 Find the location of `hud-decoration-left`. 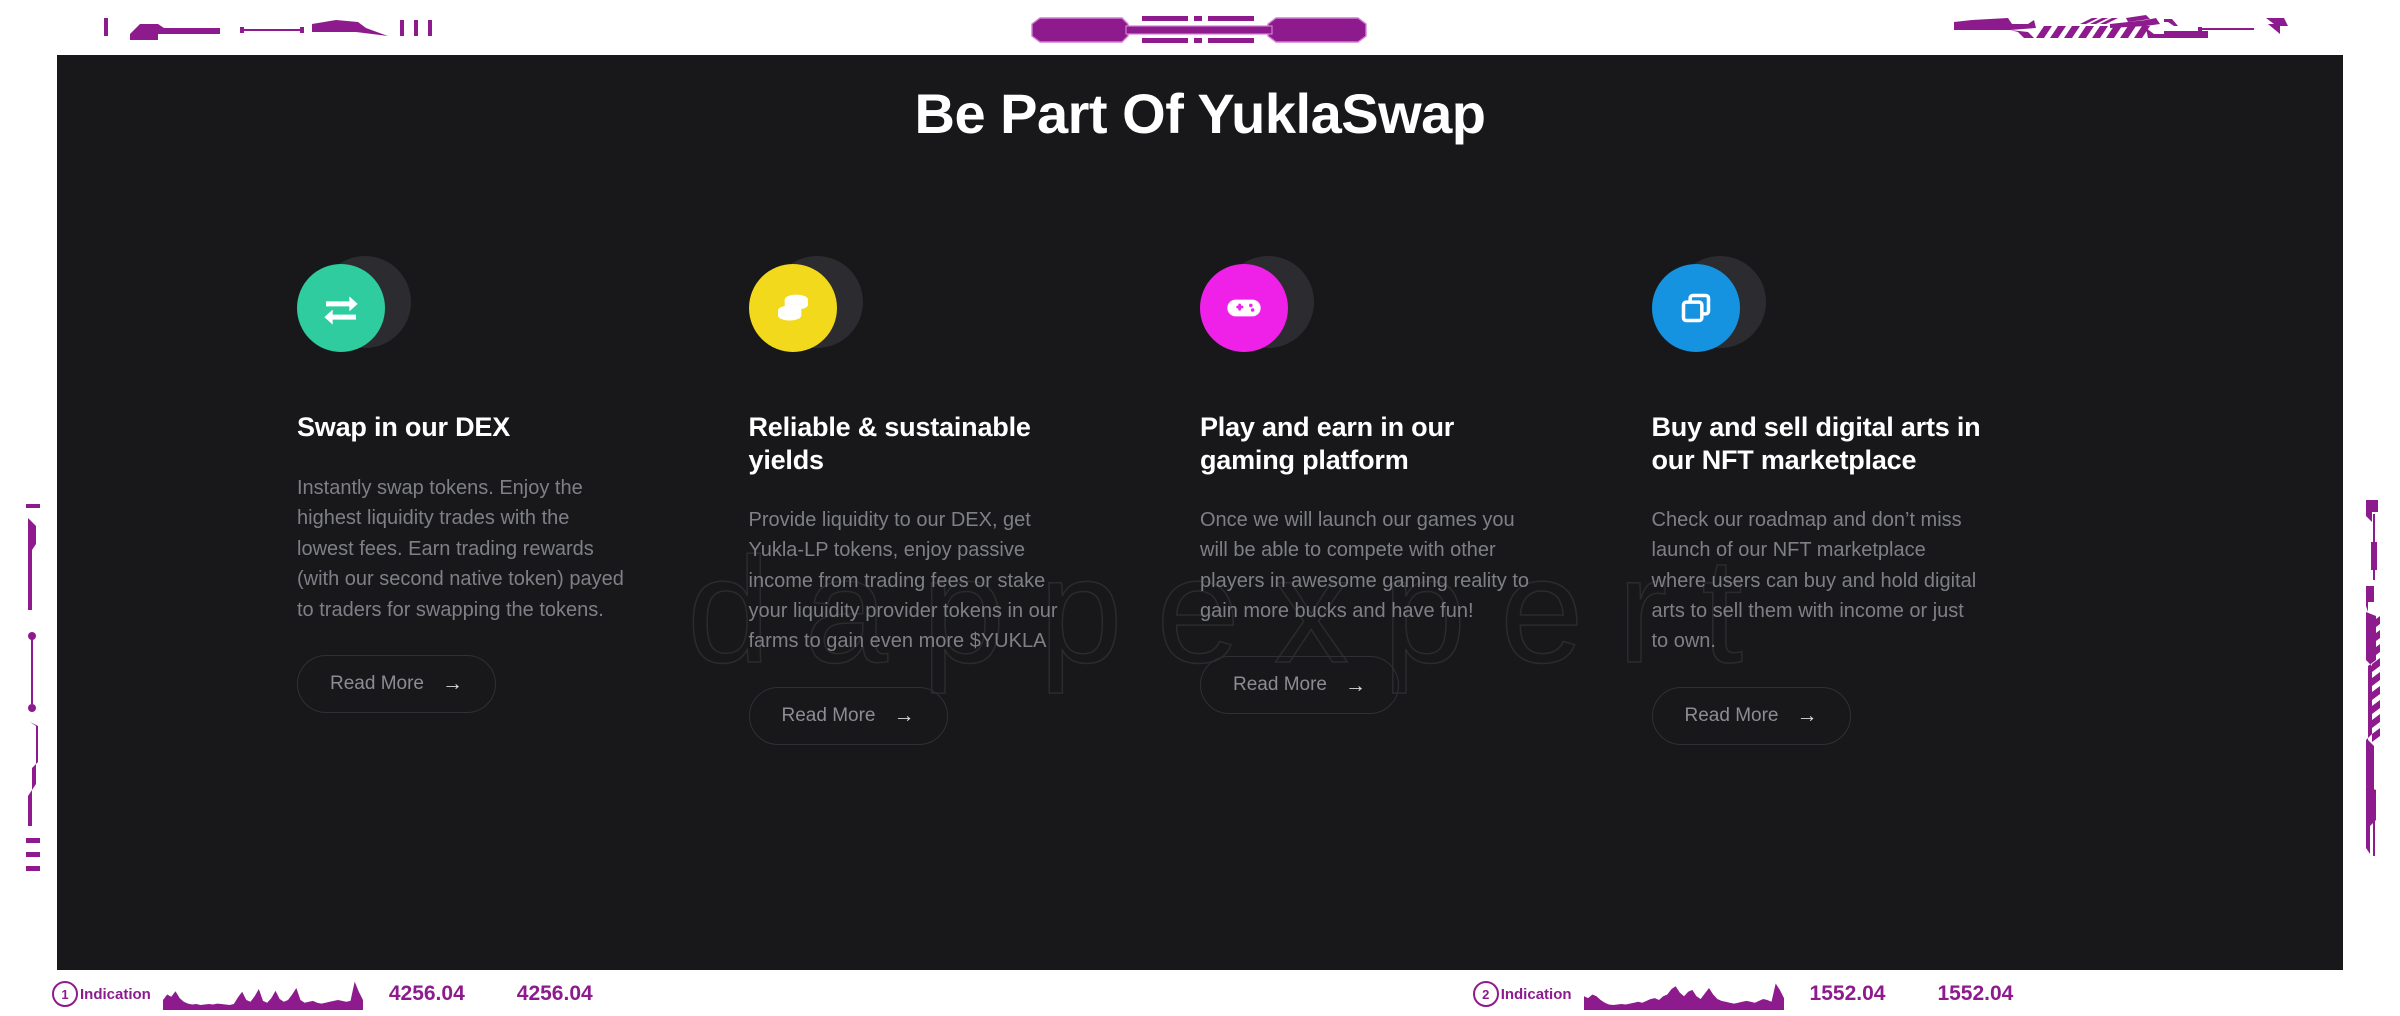

hud-decoration-left is located at coordinates (33, 687).